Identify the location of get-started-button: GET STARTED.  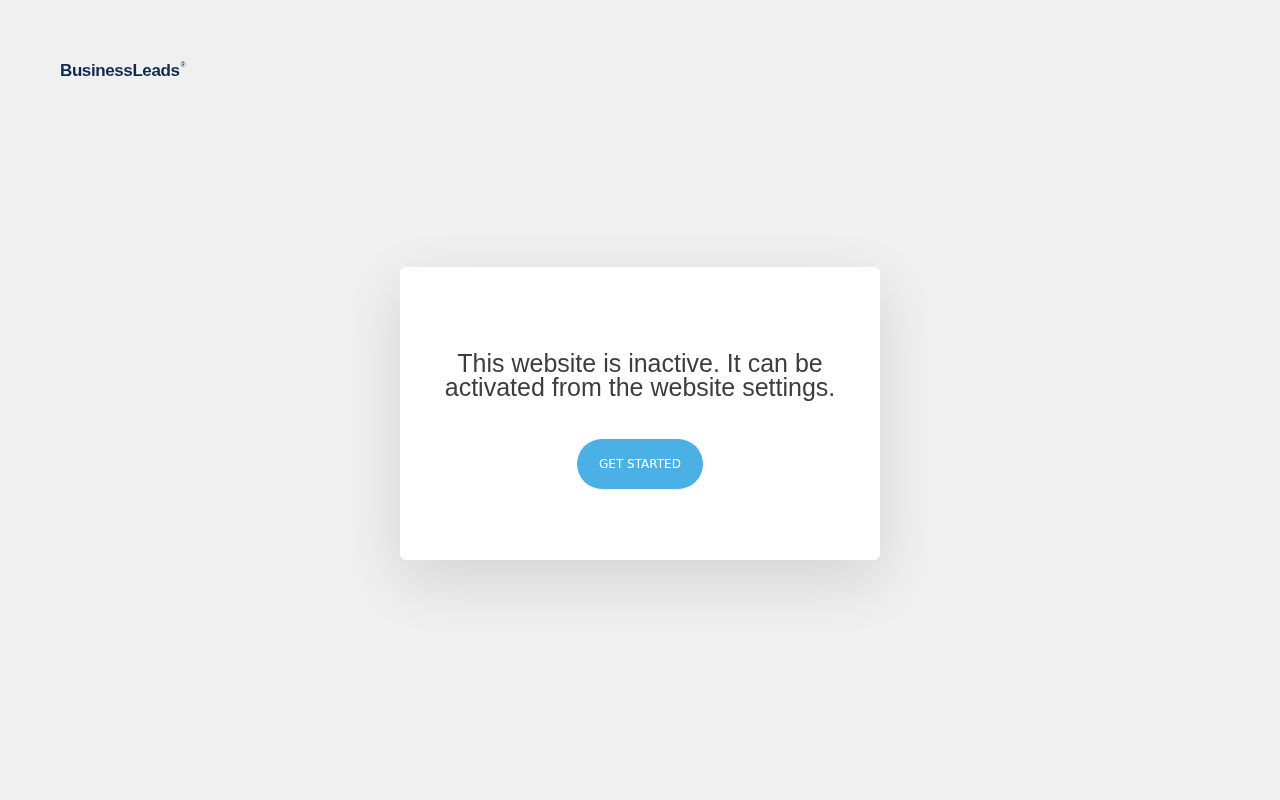
(640, 464).